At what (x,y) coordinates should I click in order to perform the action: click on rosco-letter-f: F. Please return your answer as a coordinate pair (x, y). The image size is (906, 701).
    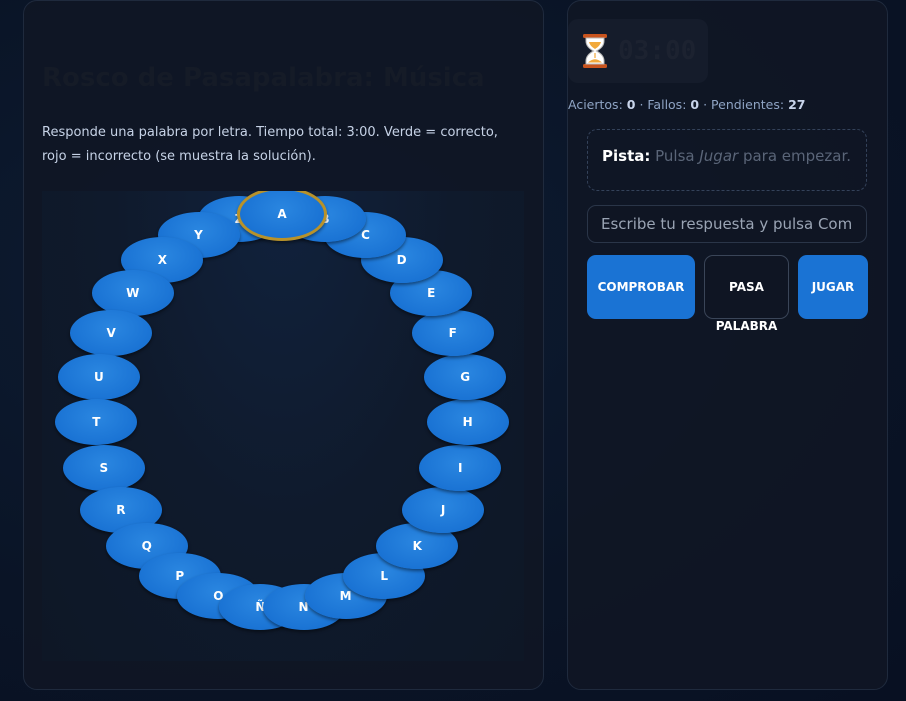
    Looking at the image, I should click on (452, 332).